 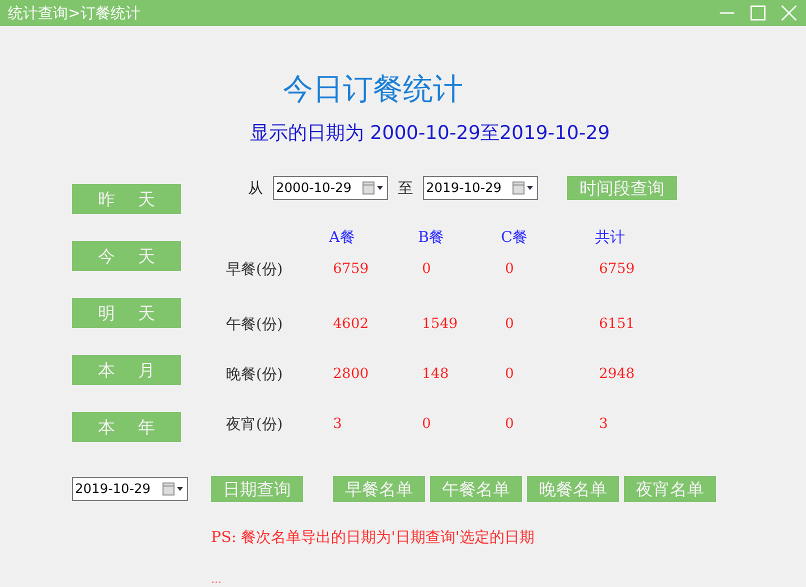 I want to click on column-header: C餐, so click(x=514, y=237).